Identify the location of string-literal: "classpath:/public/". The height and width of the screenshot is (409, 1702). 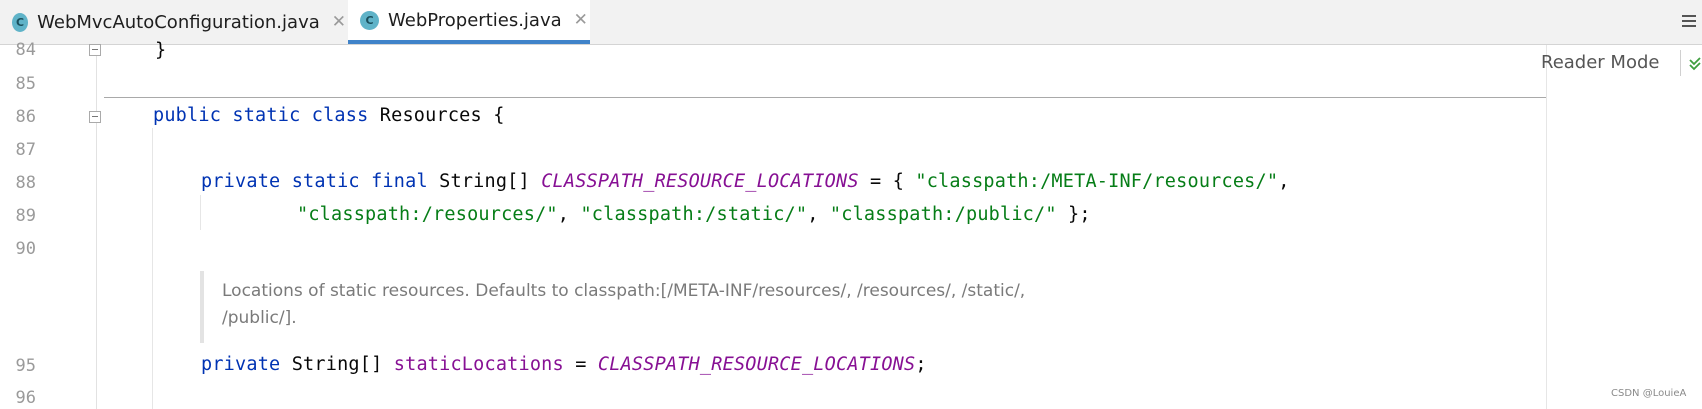
(943, 214).